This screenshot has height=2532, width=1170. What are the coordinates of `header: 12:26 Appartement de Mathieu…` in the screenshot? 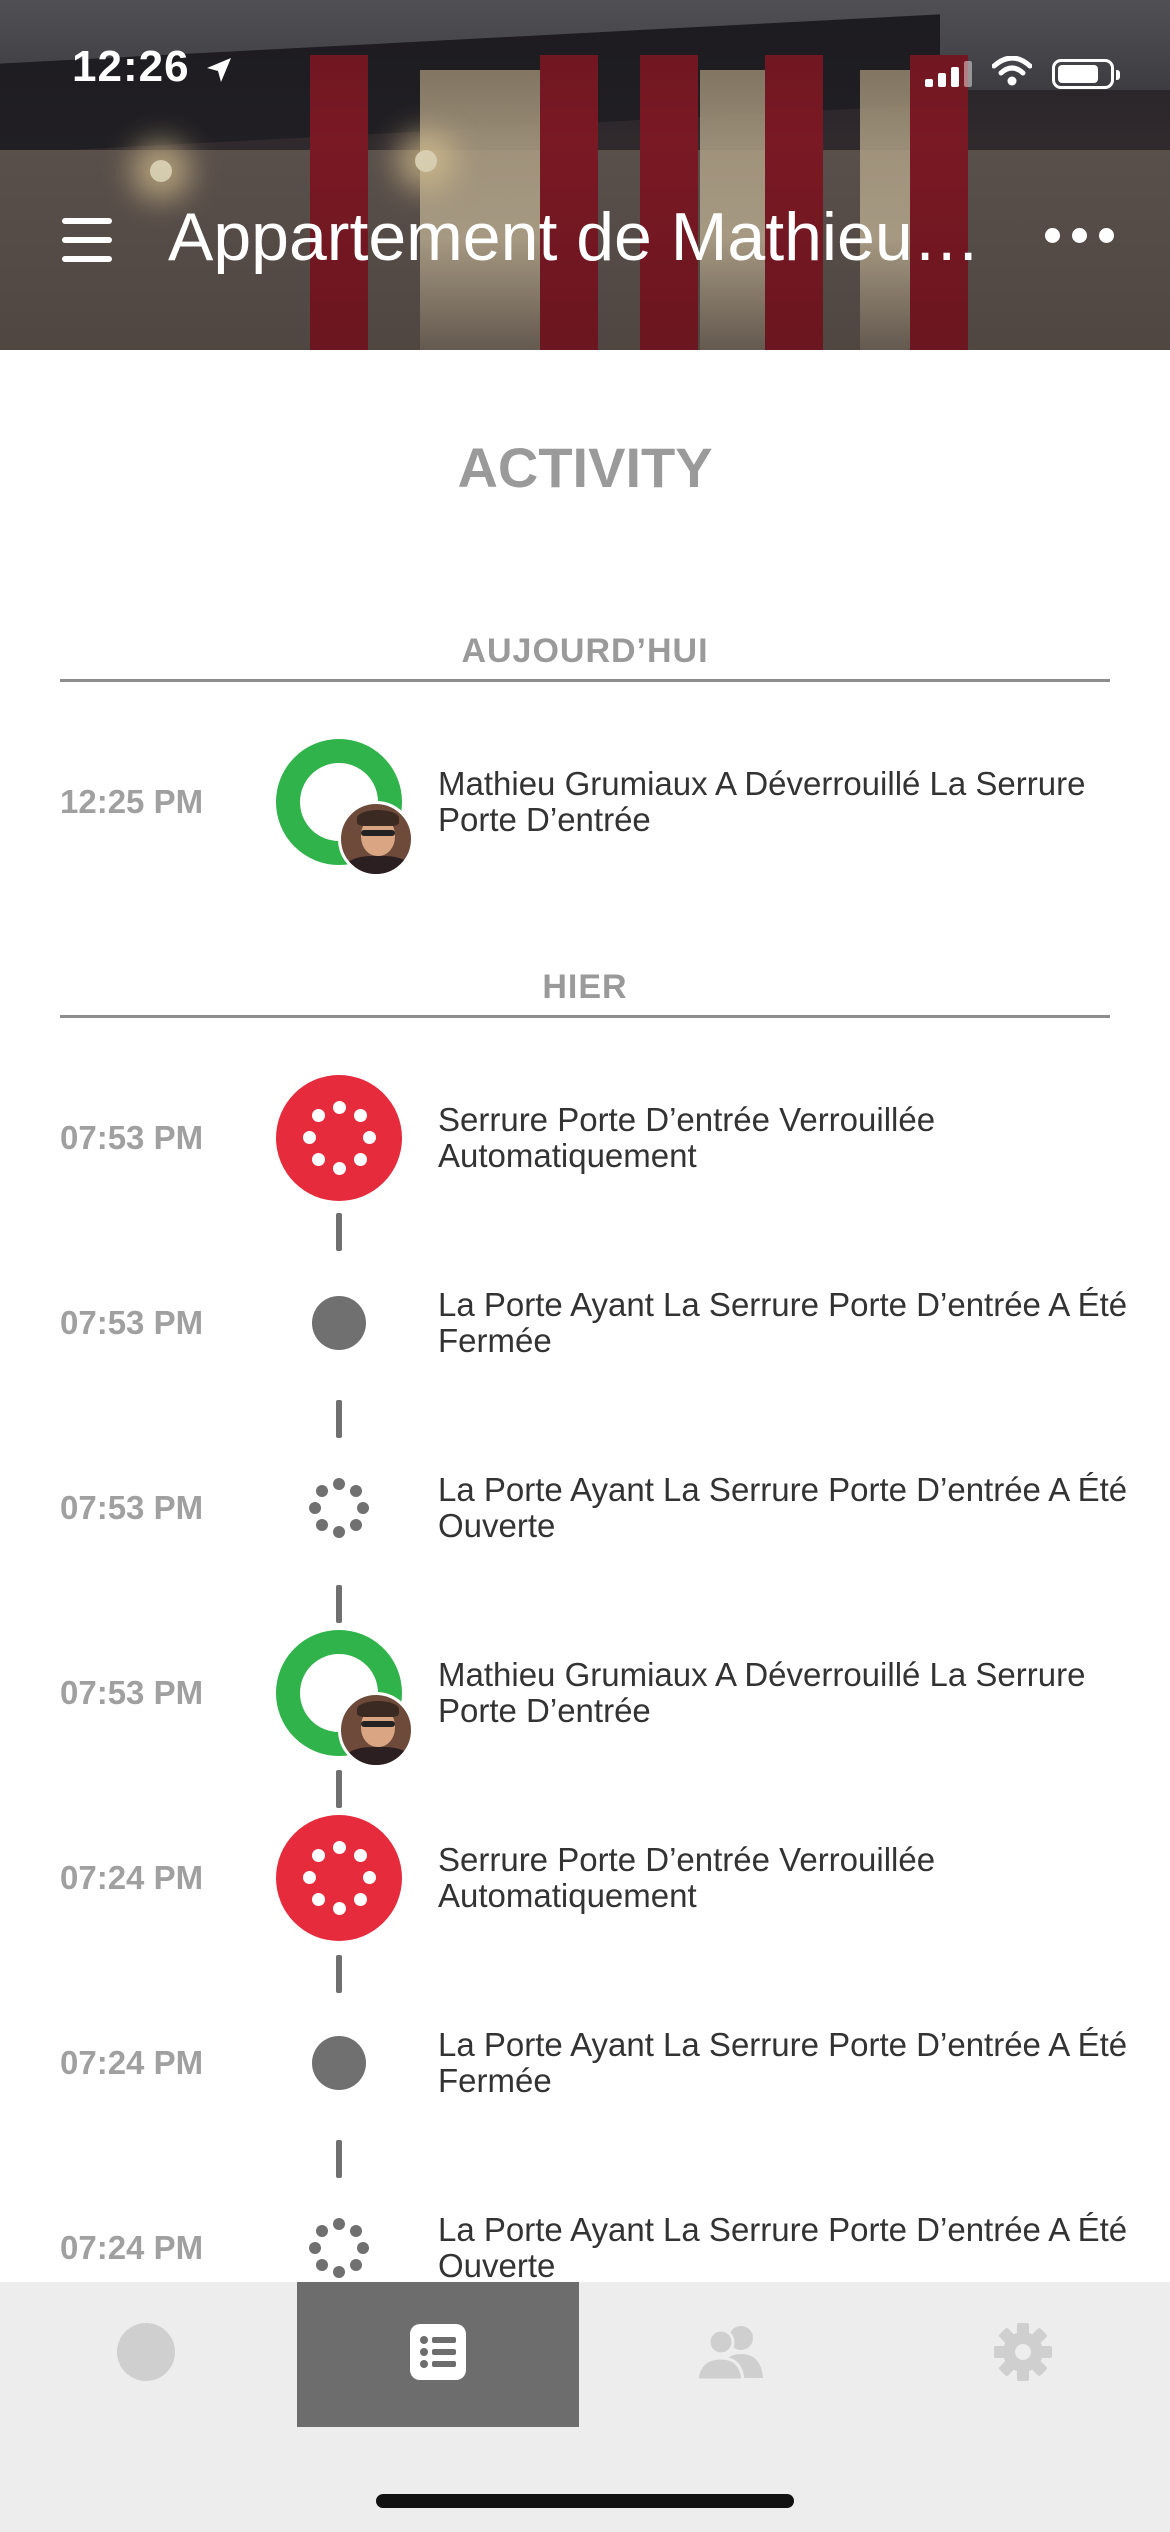 It's located at (585, 175).